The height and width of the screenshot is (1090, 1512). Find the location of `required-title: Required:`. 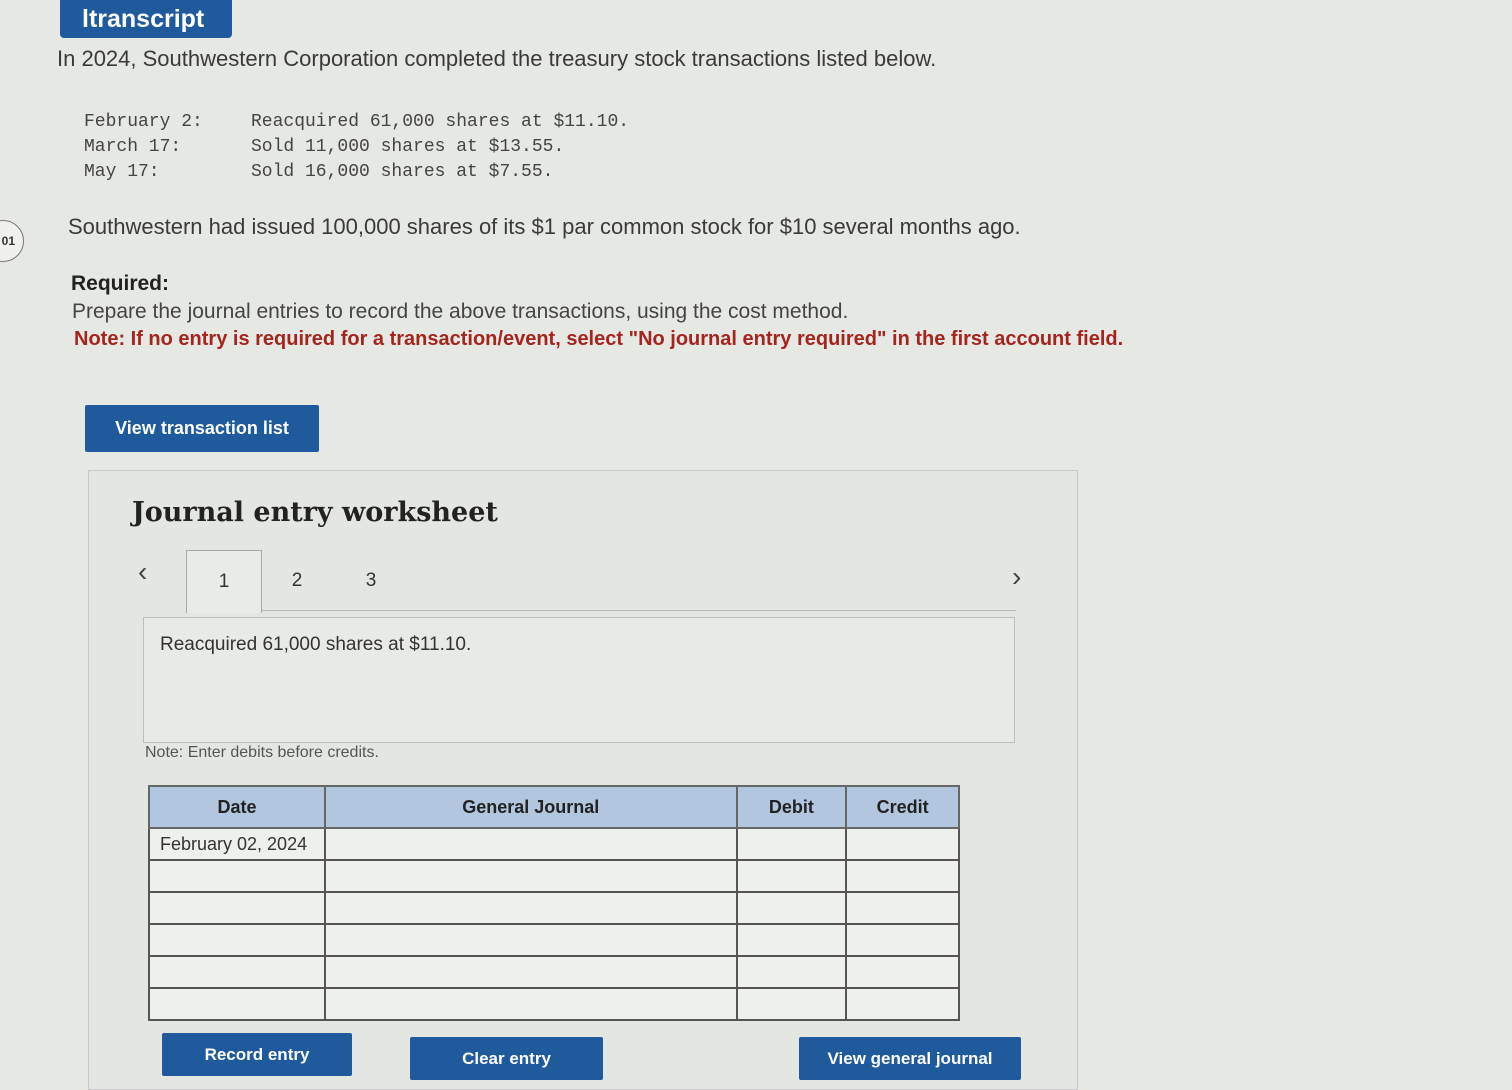

required-title: Required: is located at coordinates (120, 283).